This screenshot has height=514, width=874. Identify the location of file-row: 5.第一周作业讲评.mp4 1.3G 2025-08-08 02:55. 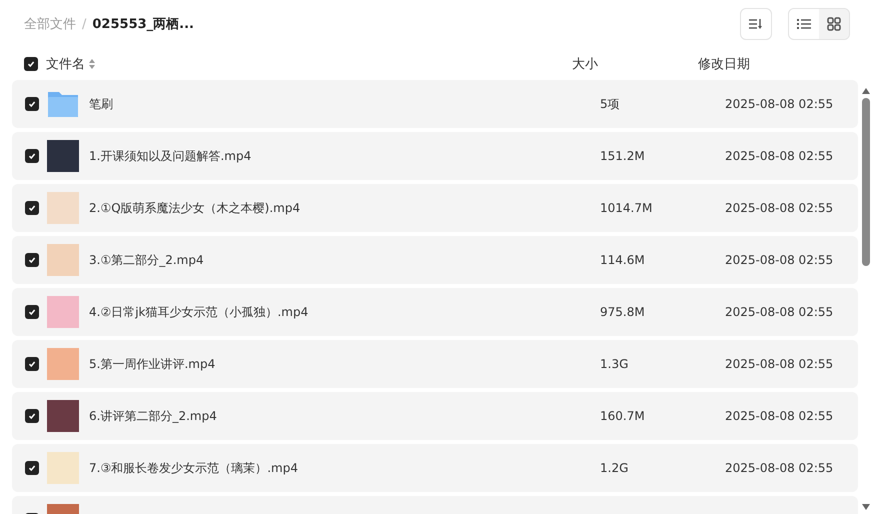
(435, 364).